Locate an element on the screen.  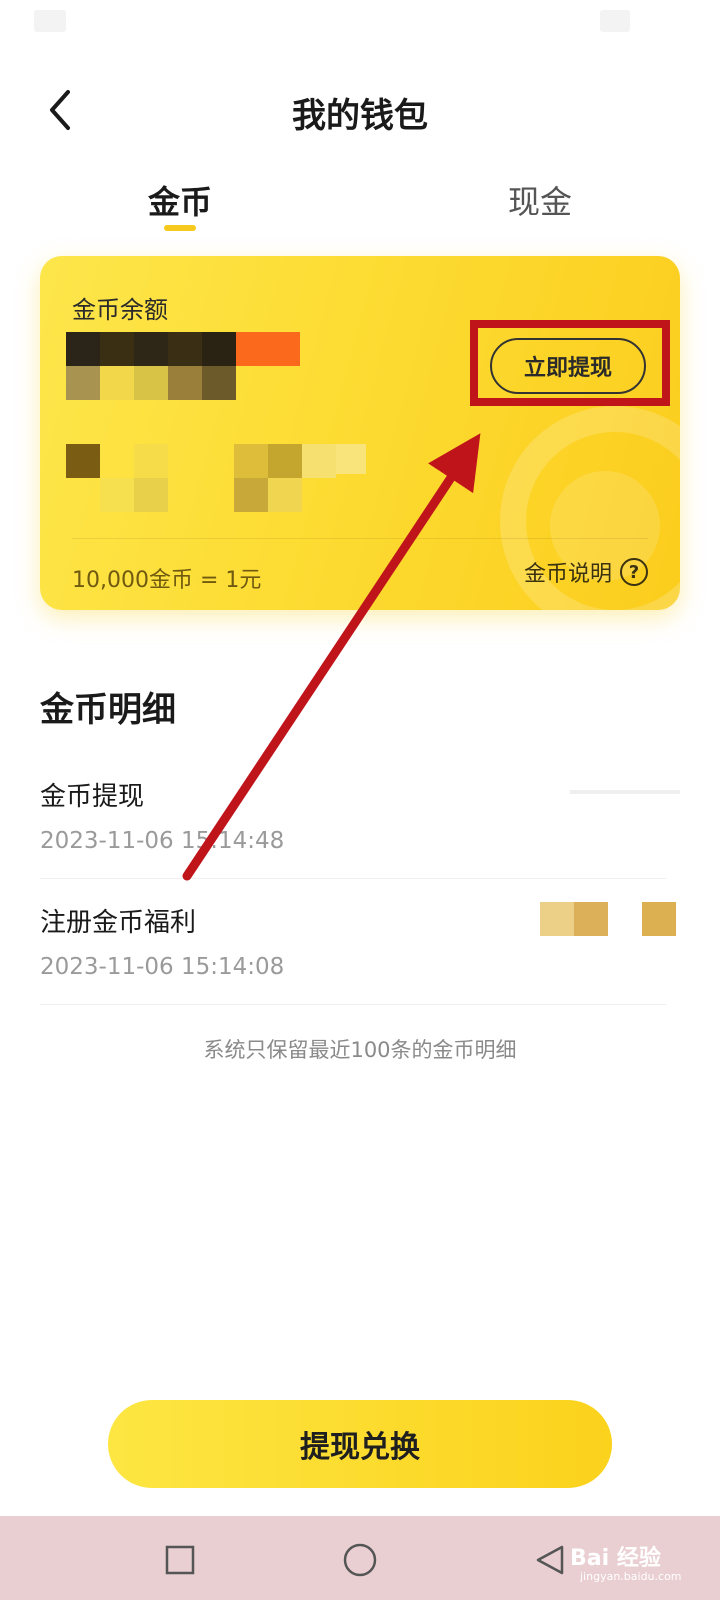
highlight-annotation is located at coordinates (570, 363).